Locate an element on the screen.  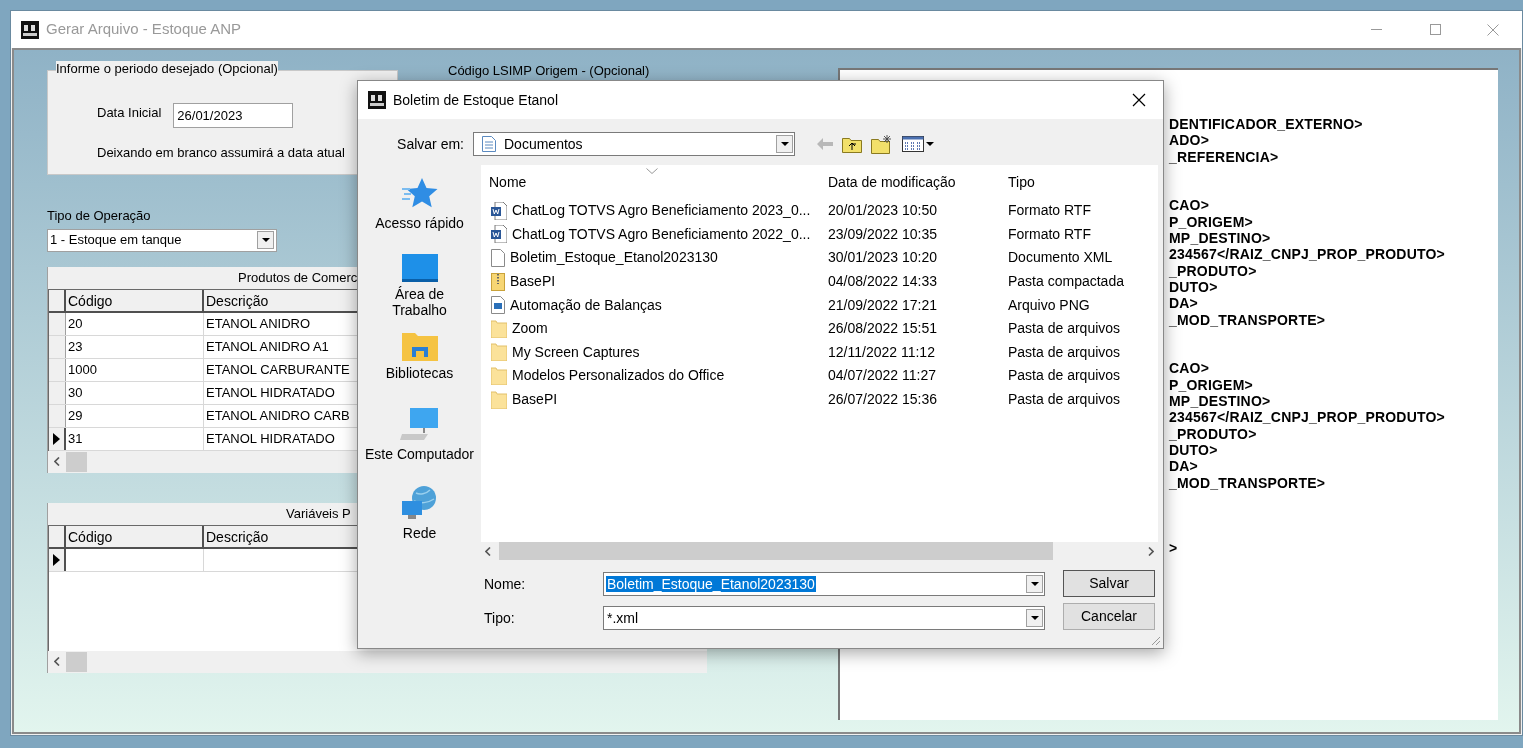
column-header: Nome is located at coordinates (650, 182).